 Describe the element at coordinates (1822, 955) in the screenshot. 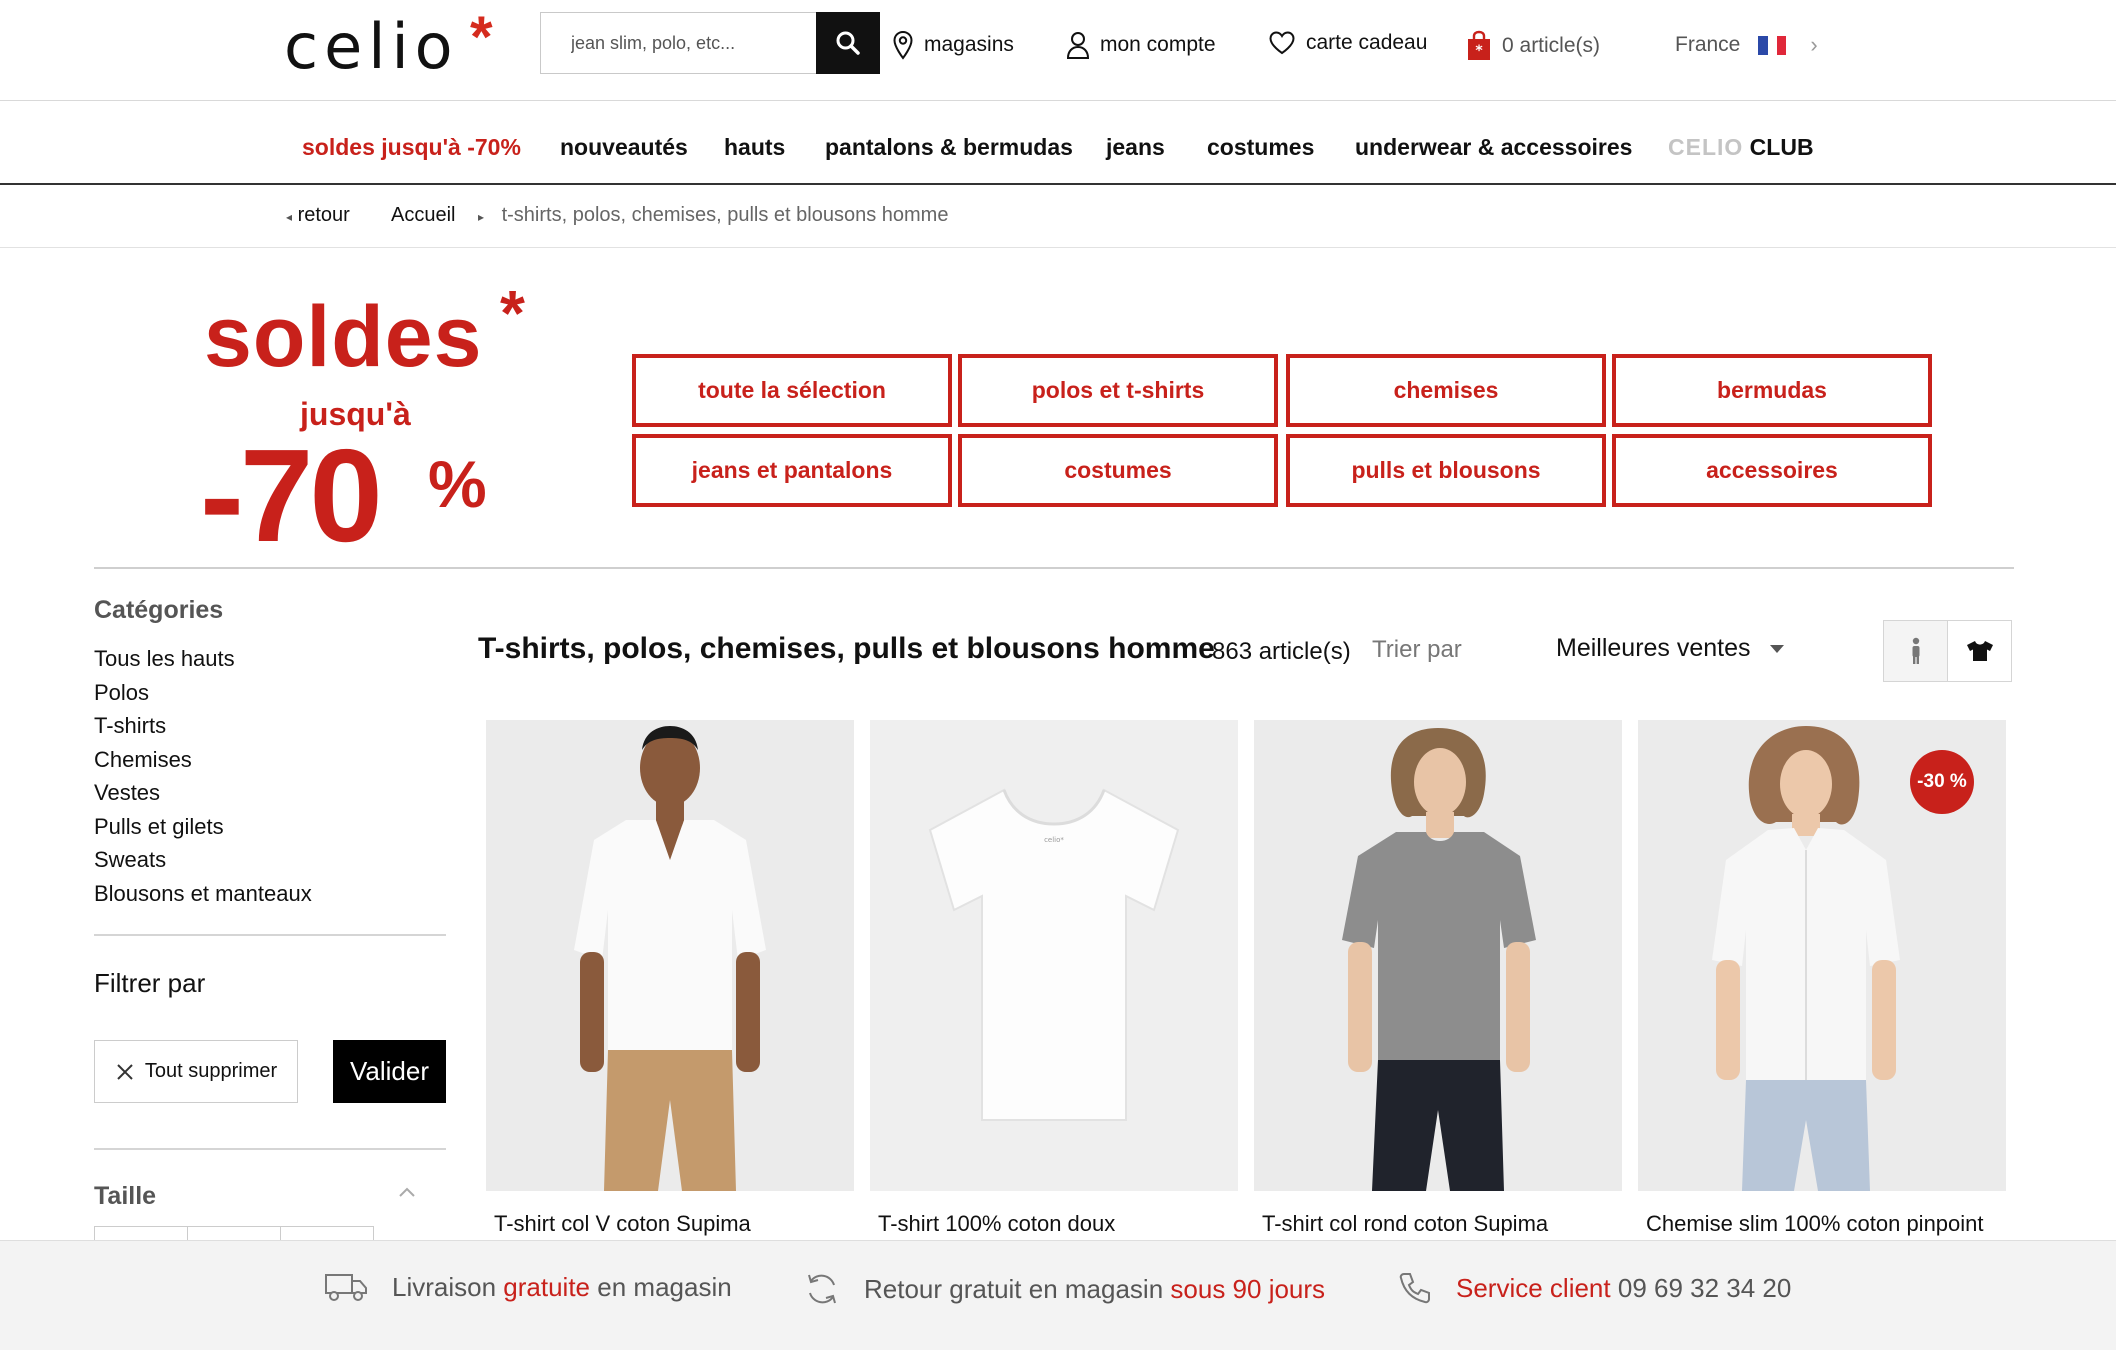

I see `product-image: -30 %` at that location.